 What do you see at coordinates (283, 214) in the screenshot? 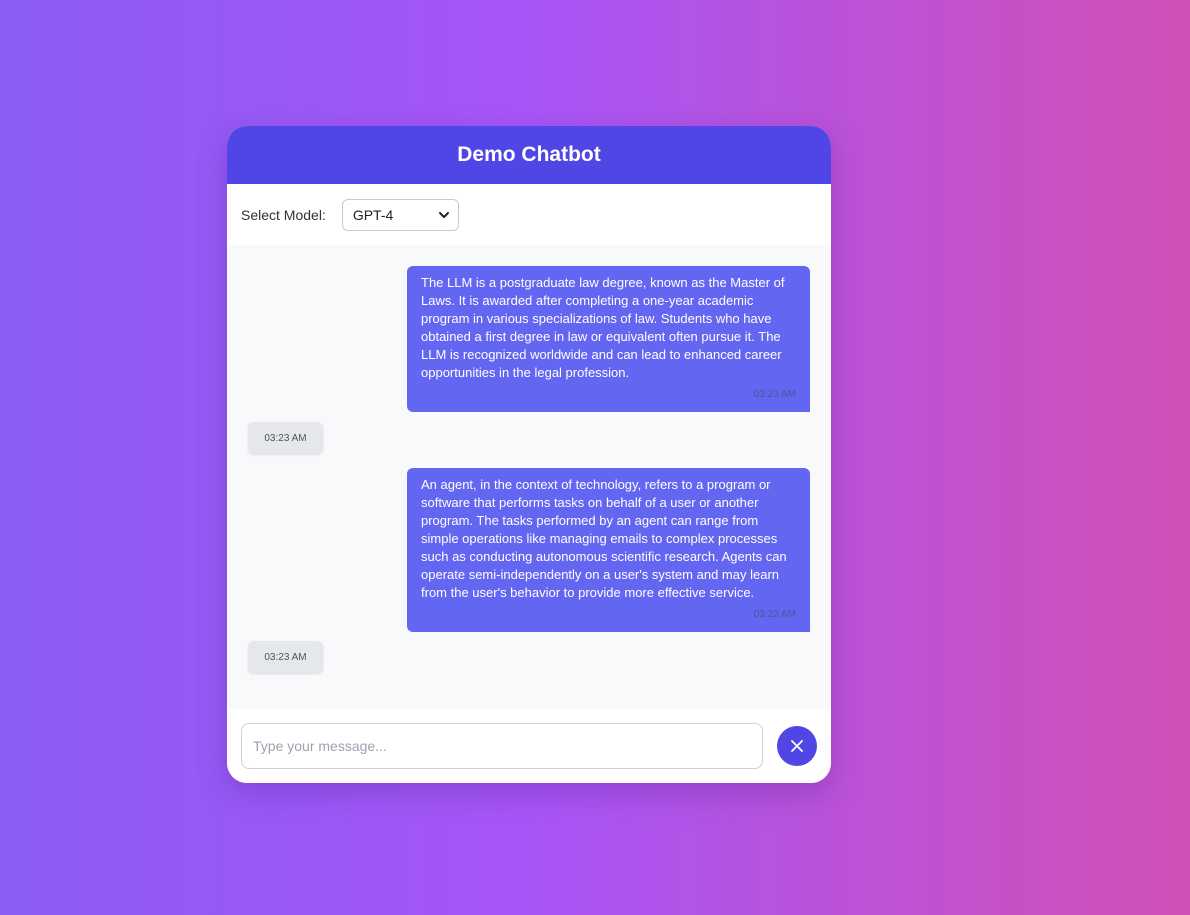
I see `model-select-label: Select Model:` at bounding box center [283, 214].